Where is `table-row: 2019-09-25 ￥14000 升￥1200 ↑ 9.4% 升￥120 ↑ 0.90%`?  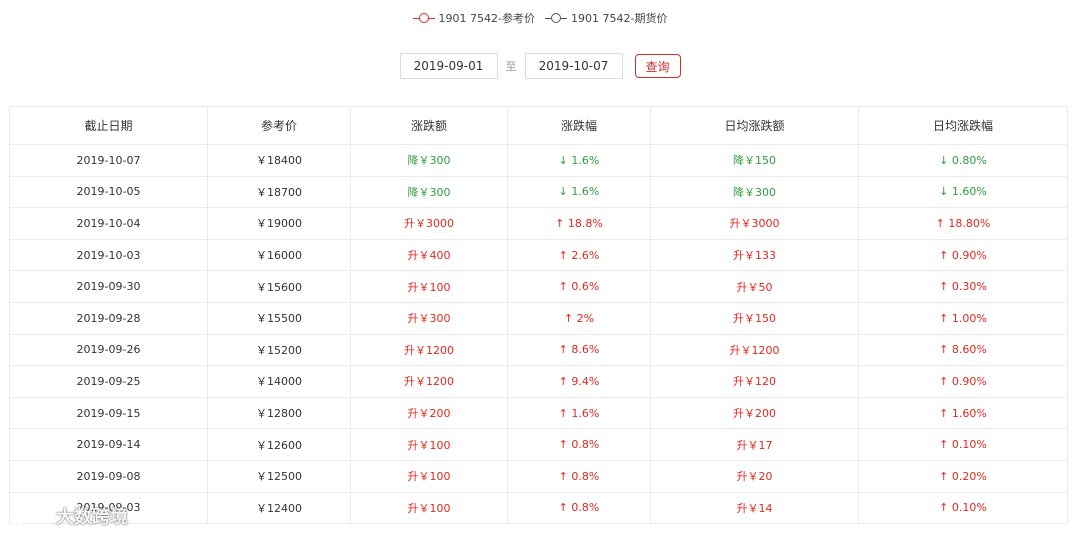
table-row: 2019-09-25 ￥14000 升￥1200 ↑ 9.4% 升￥120 ↑ 0.90% is located at coordinates (538, 381).